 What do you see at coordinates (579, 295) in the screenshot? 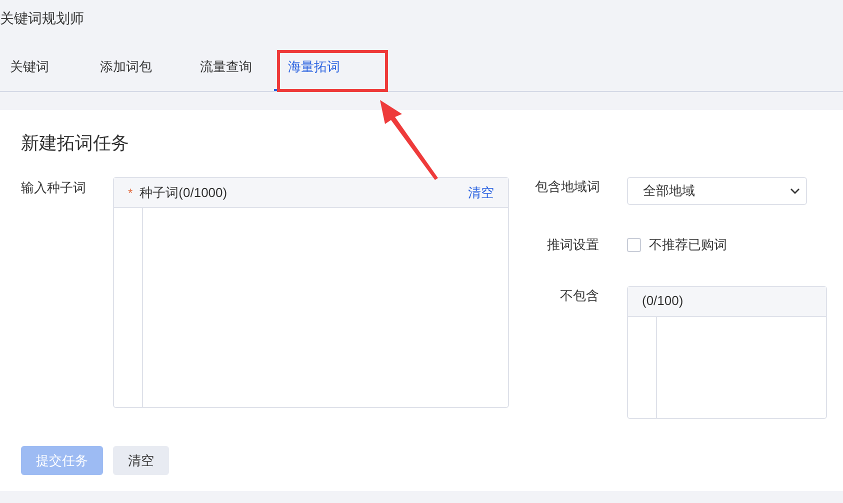
I see `field-label: 不包含` at bounding box center [579, 295].